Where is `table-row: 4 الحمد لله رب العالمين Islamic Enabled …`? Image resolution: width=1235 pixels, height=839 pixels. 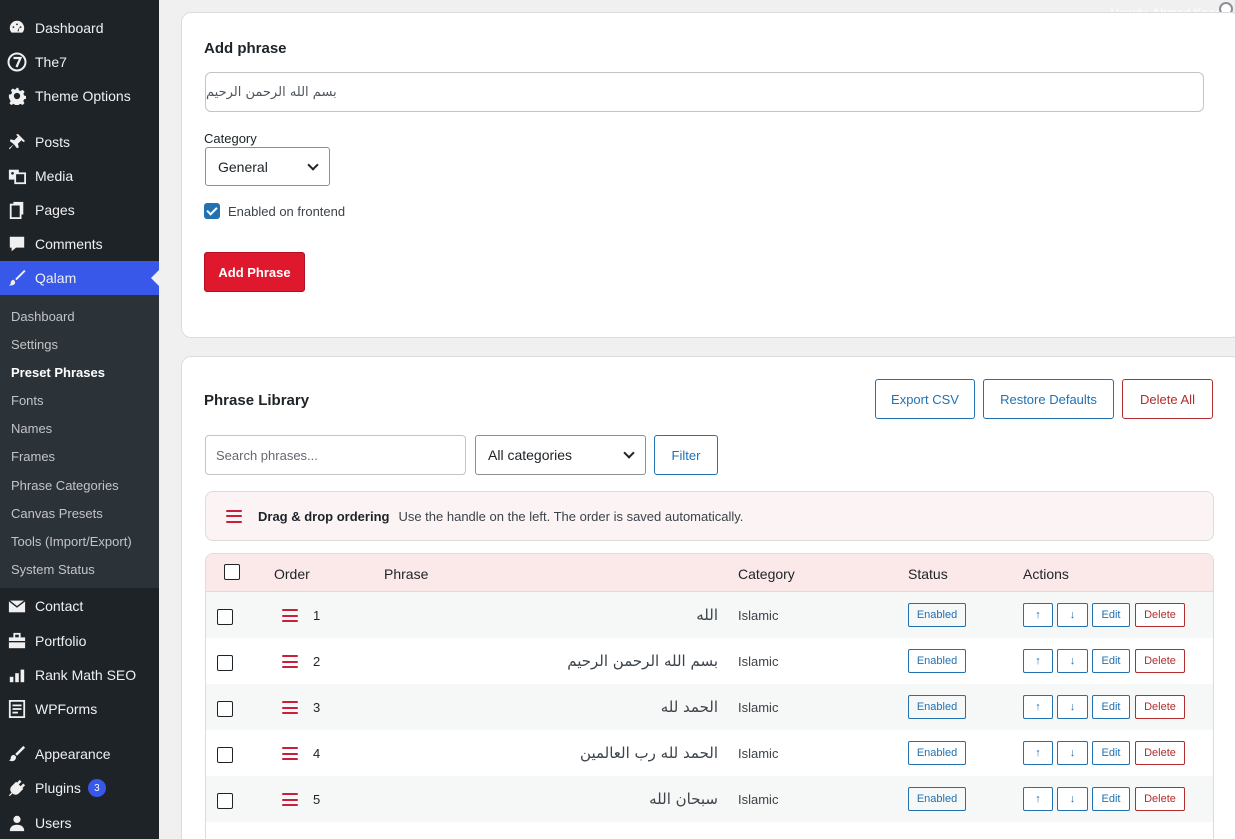 table-row: 4 الحمد لله رب العالمين Islamic Enabled … is located at coordinates (709, 753).